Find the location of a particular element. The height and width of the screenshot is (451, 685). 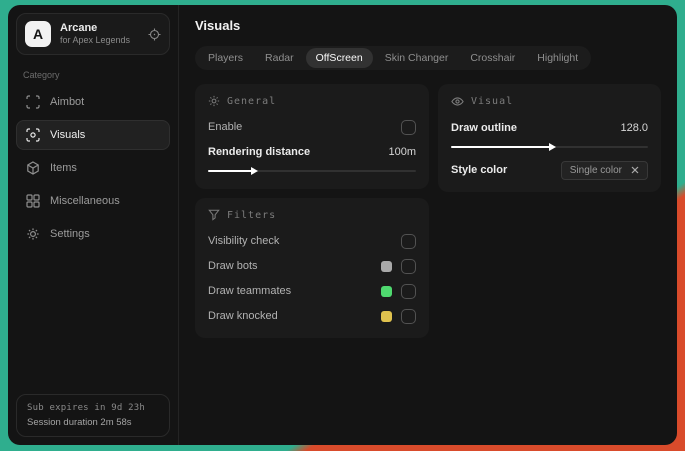

draw-knocked-label: Draw knocked is located at coordinates (243, 316).